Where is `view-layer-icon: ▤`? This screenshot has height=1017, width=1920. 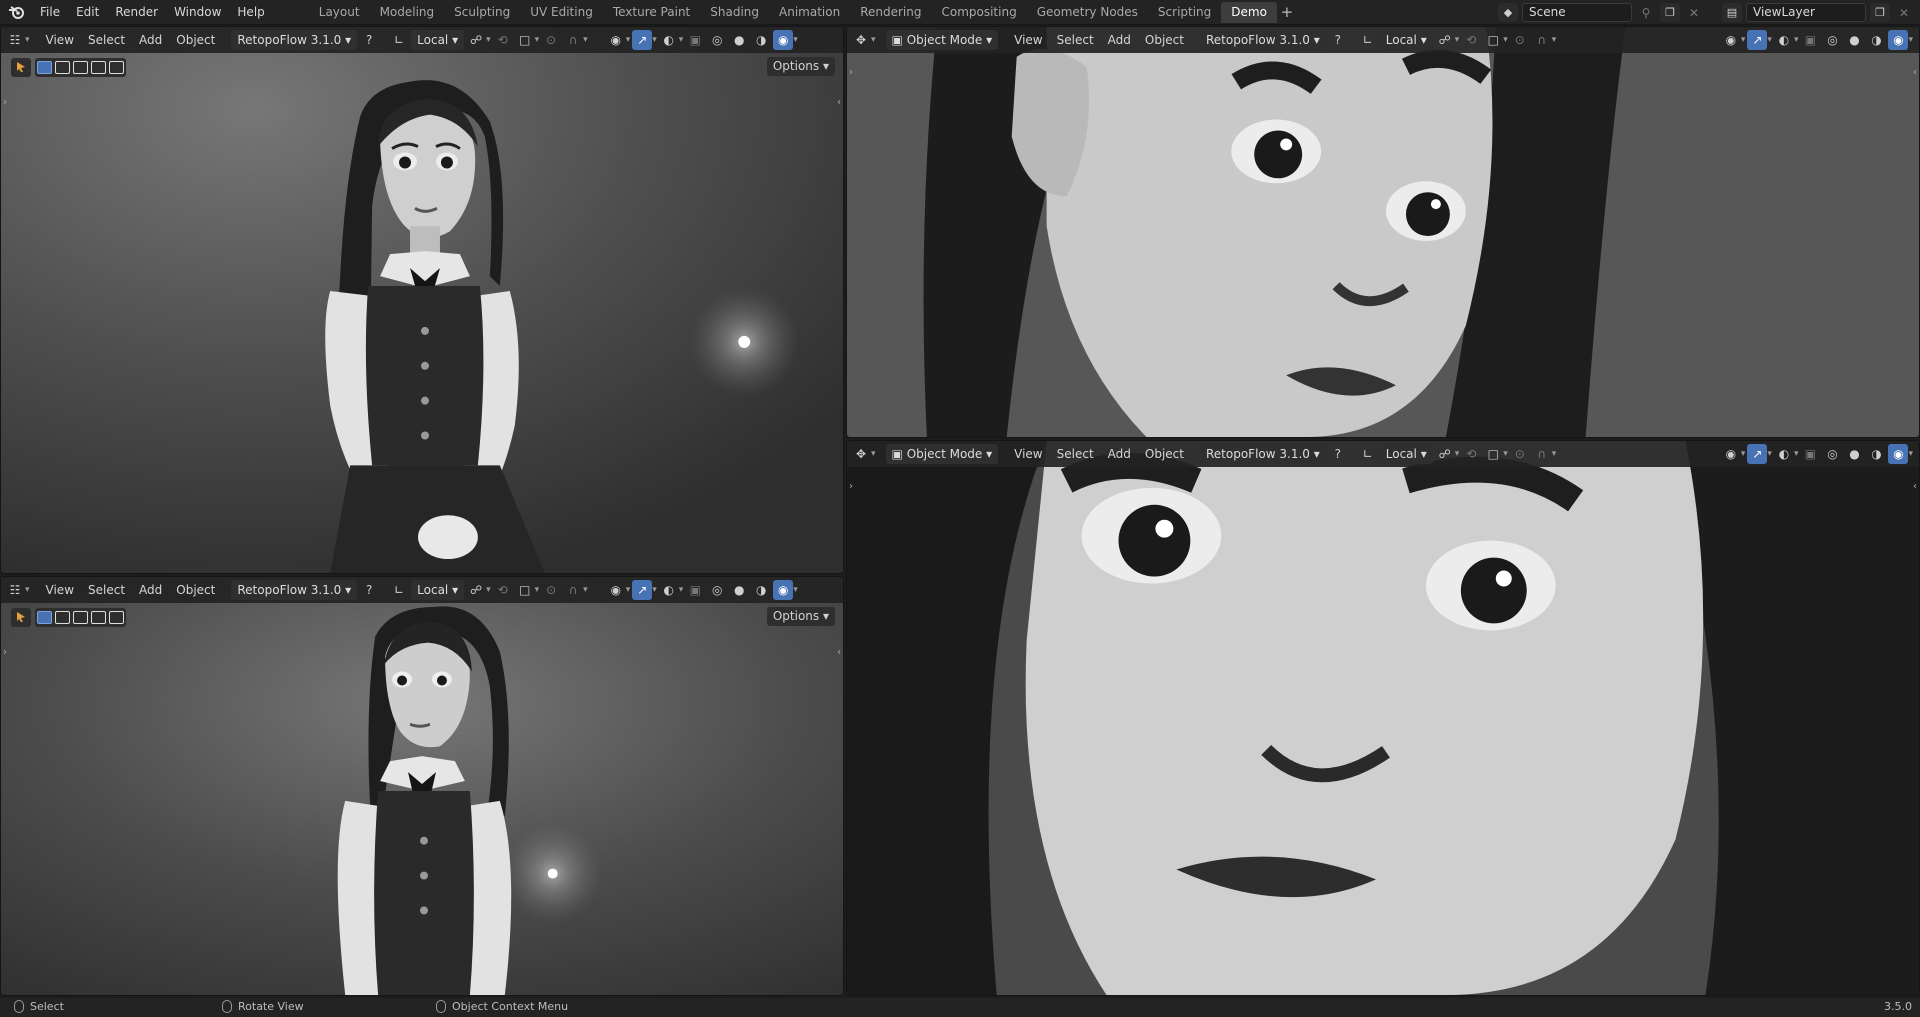 view-layer-icon: ▤ is located at coordinates (1732, 12).